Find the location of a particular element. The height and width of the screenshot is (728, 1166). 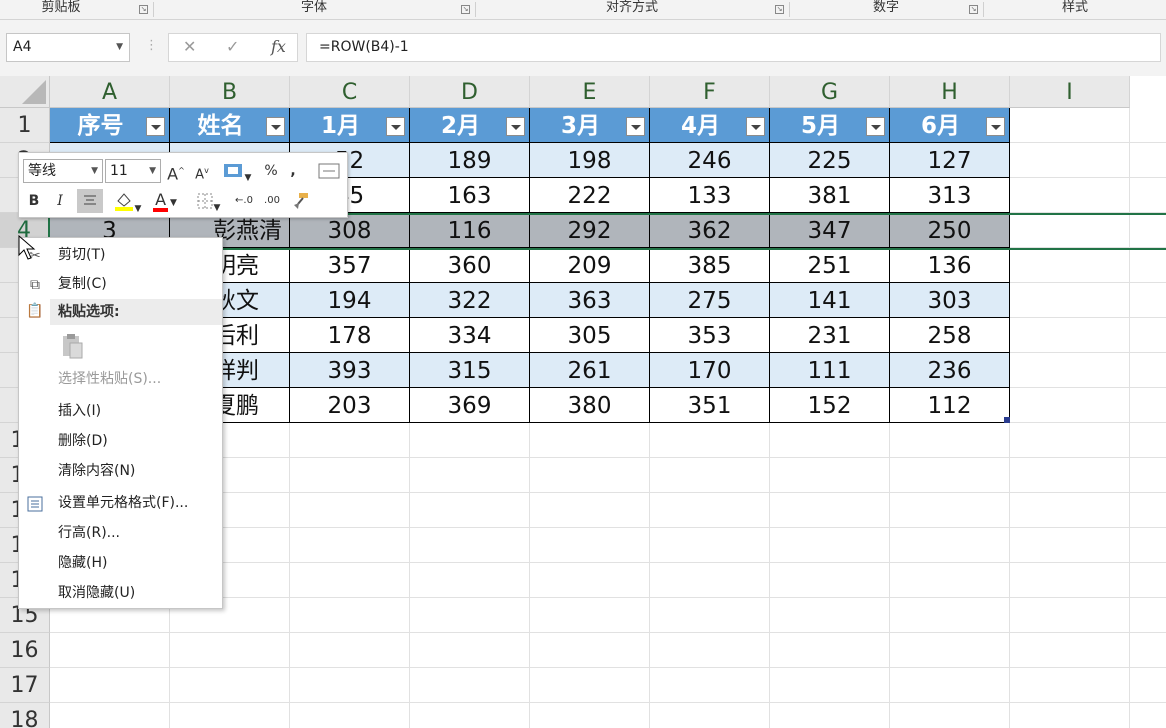

bold-button: B is located at coordinates (34, 201).